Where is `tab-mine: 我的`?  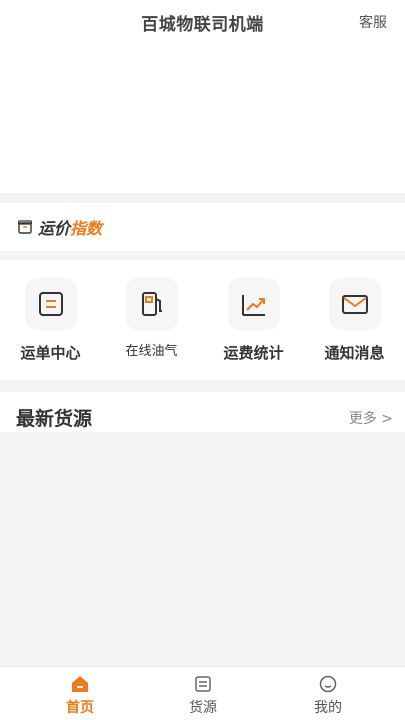 tab-mine: 我的 is located at coordinates (328, 696).